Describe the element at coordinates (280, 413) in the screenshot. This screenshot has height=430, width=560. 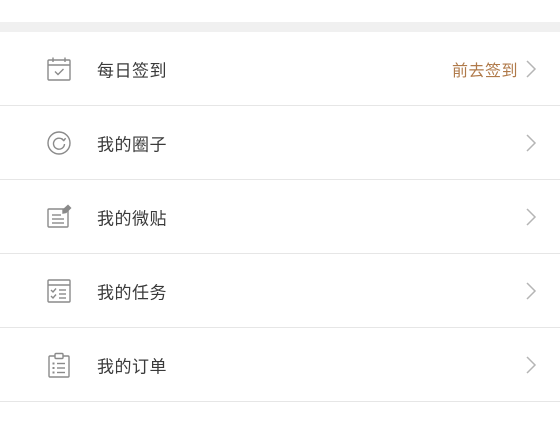
I see `bottom-spacer` at that location.